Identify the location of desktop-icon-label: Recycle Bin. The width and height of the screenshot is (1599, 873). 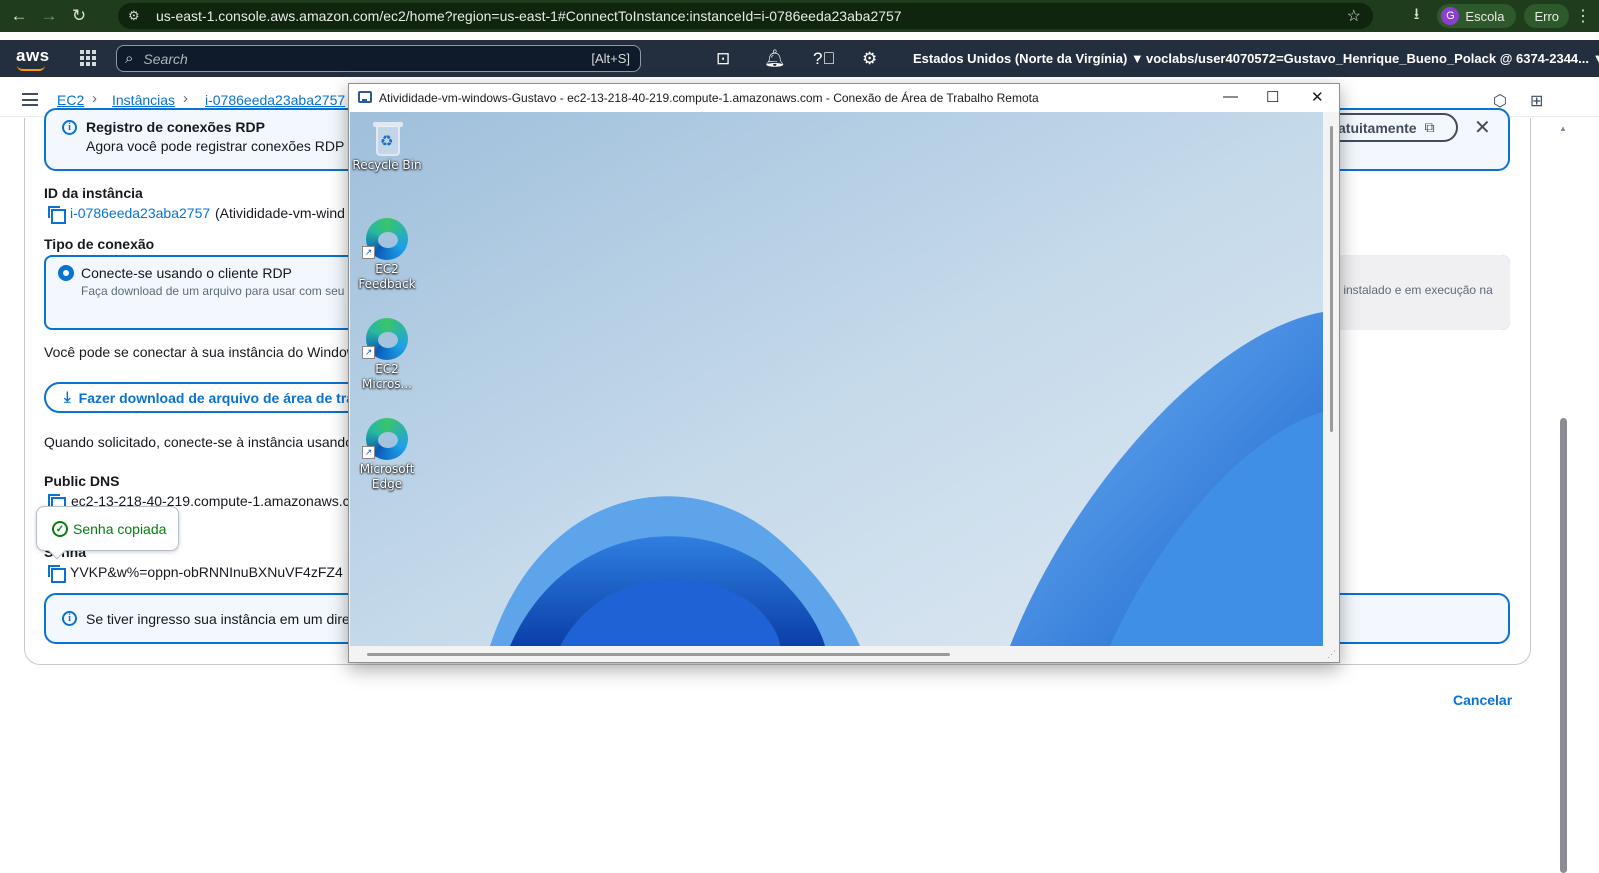
(387, 165).